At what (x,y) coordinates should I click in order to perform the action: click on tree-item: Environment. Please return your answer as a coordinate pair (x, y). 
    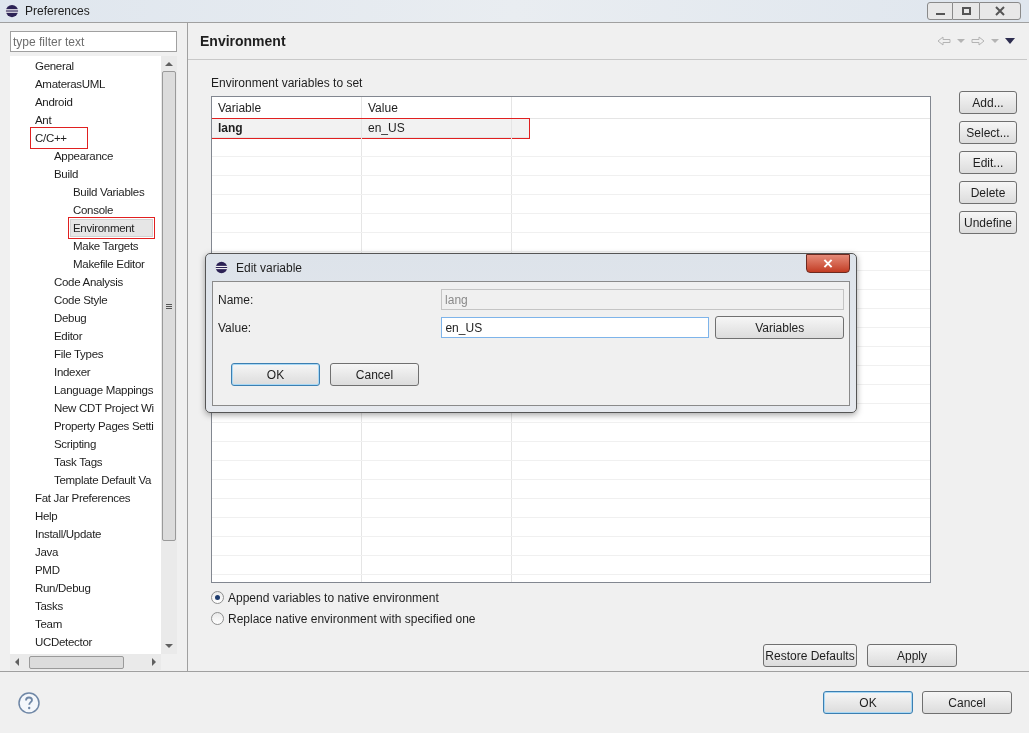
    Looking at the image, I should click on (112, 228).